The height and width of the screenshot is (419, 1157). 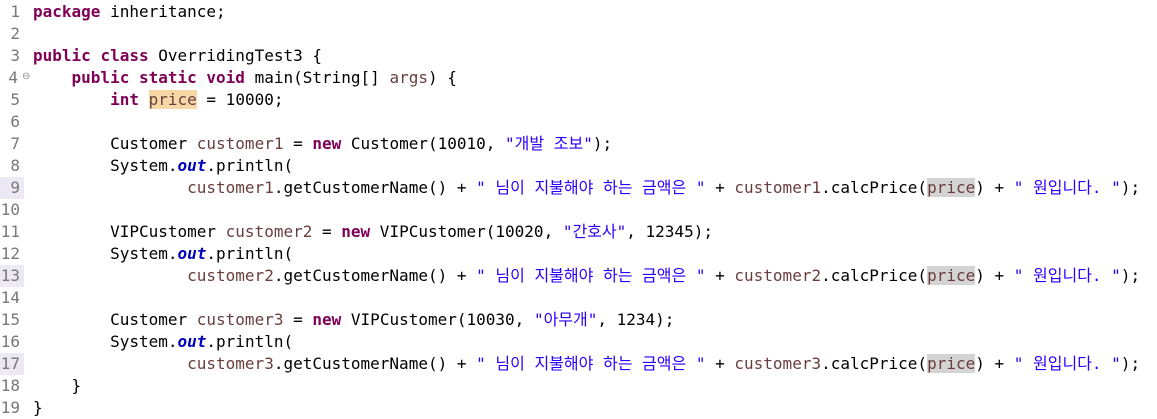 I want to click on code-token: OverridingTest3 {, so click(x=235, y=55).